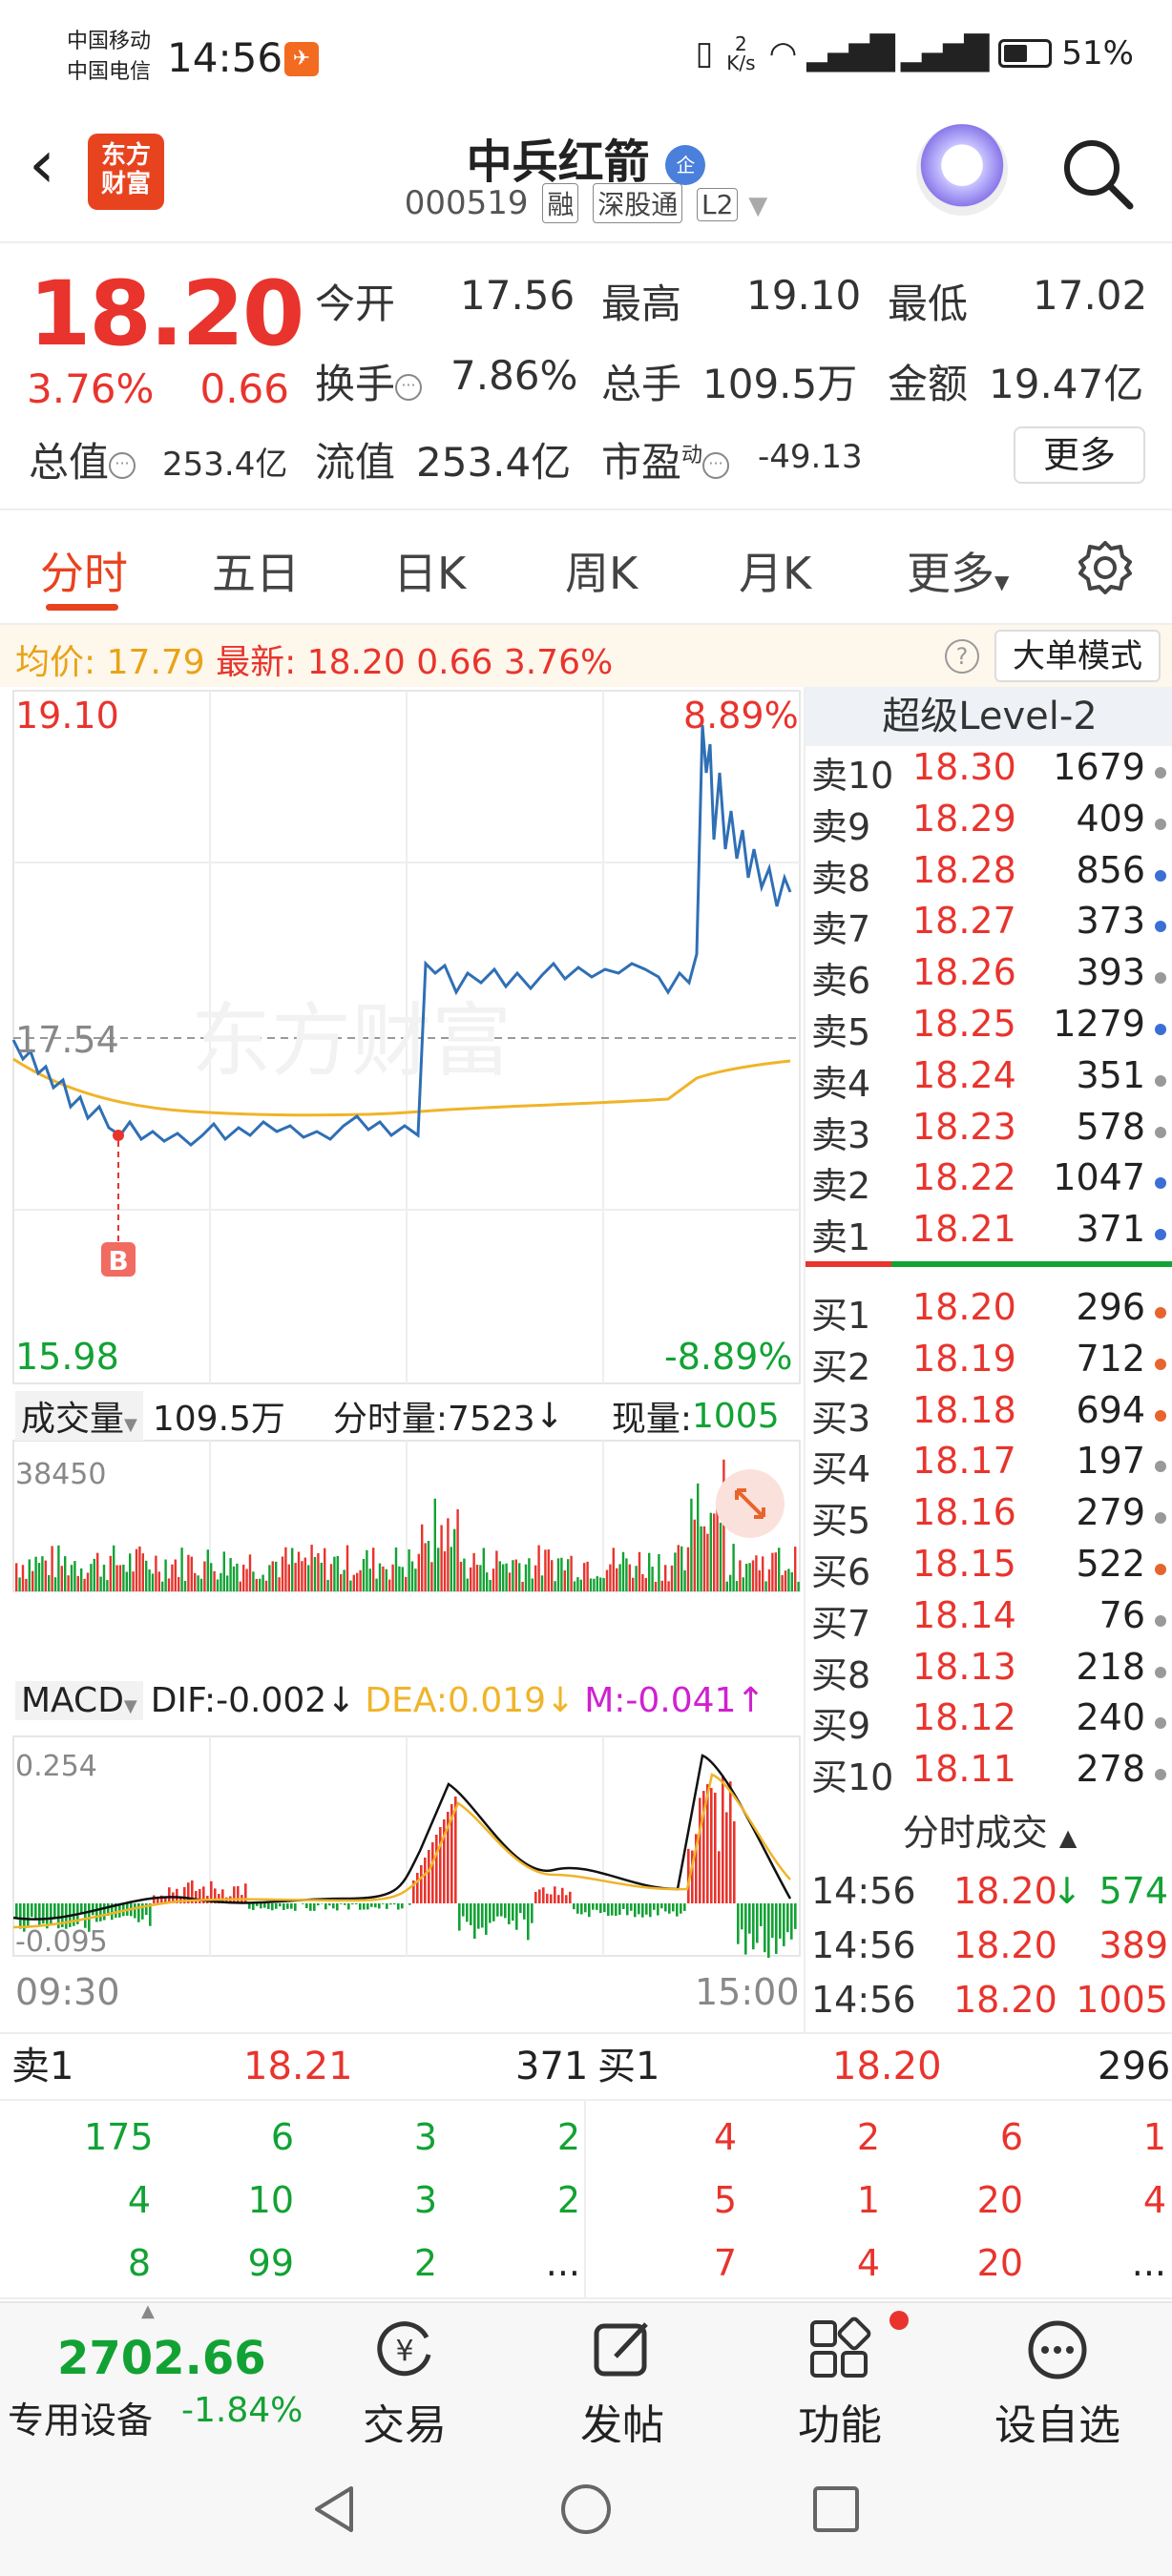 Image resolution: width=1172 pixels, height=2576 pixels. What do you see at coordinates (628, 2066) in the screenshot?
I see `queue-bid-label: 买1` at bounding box center [628, 2066].